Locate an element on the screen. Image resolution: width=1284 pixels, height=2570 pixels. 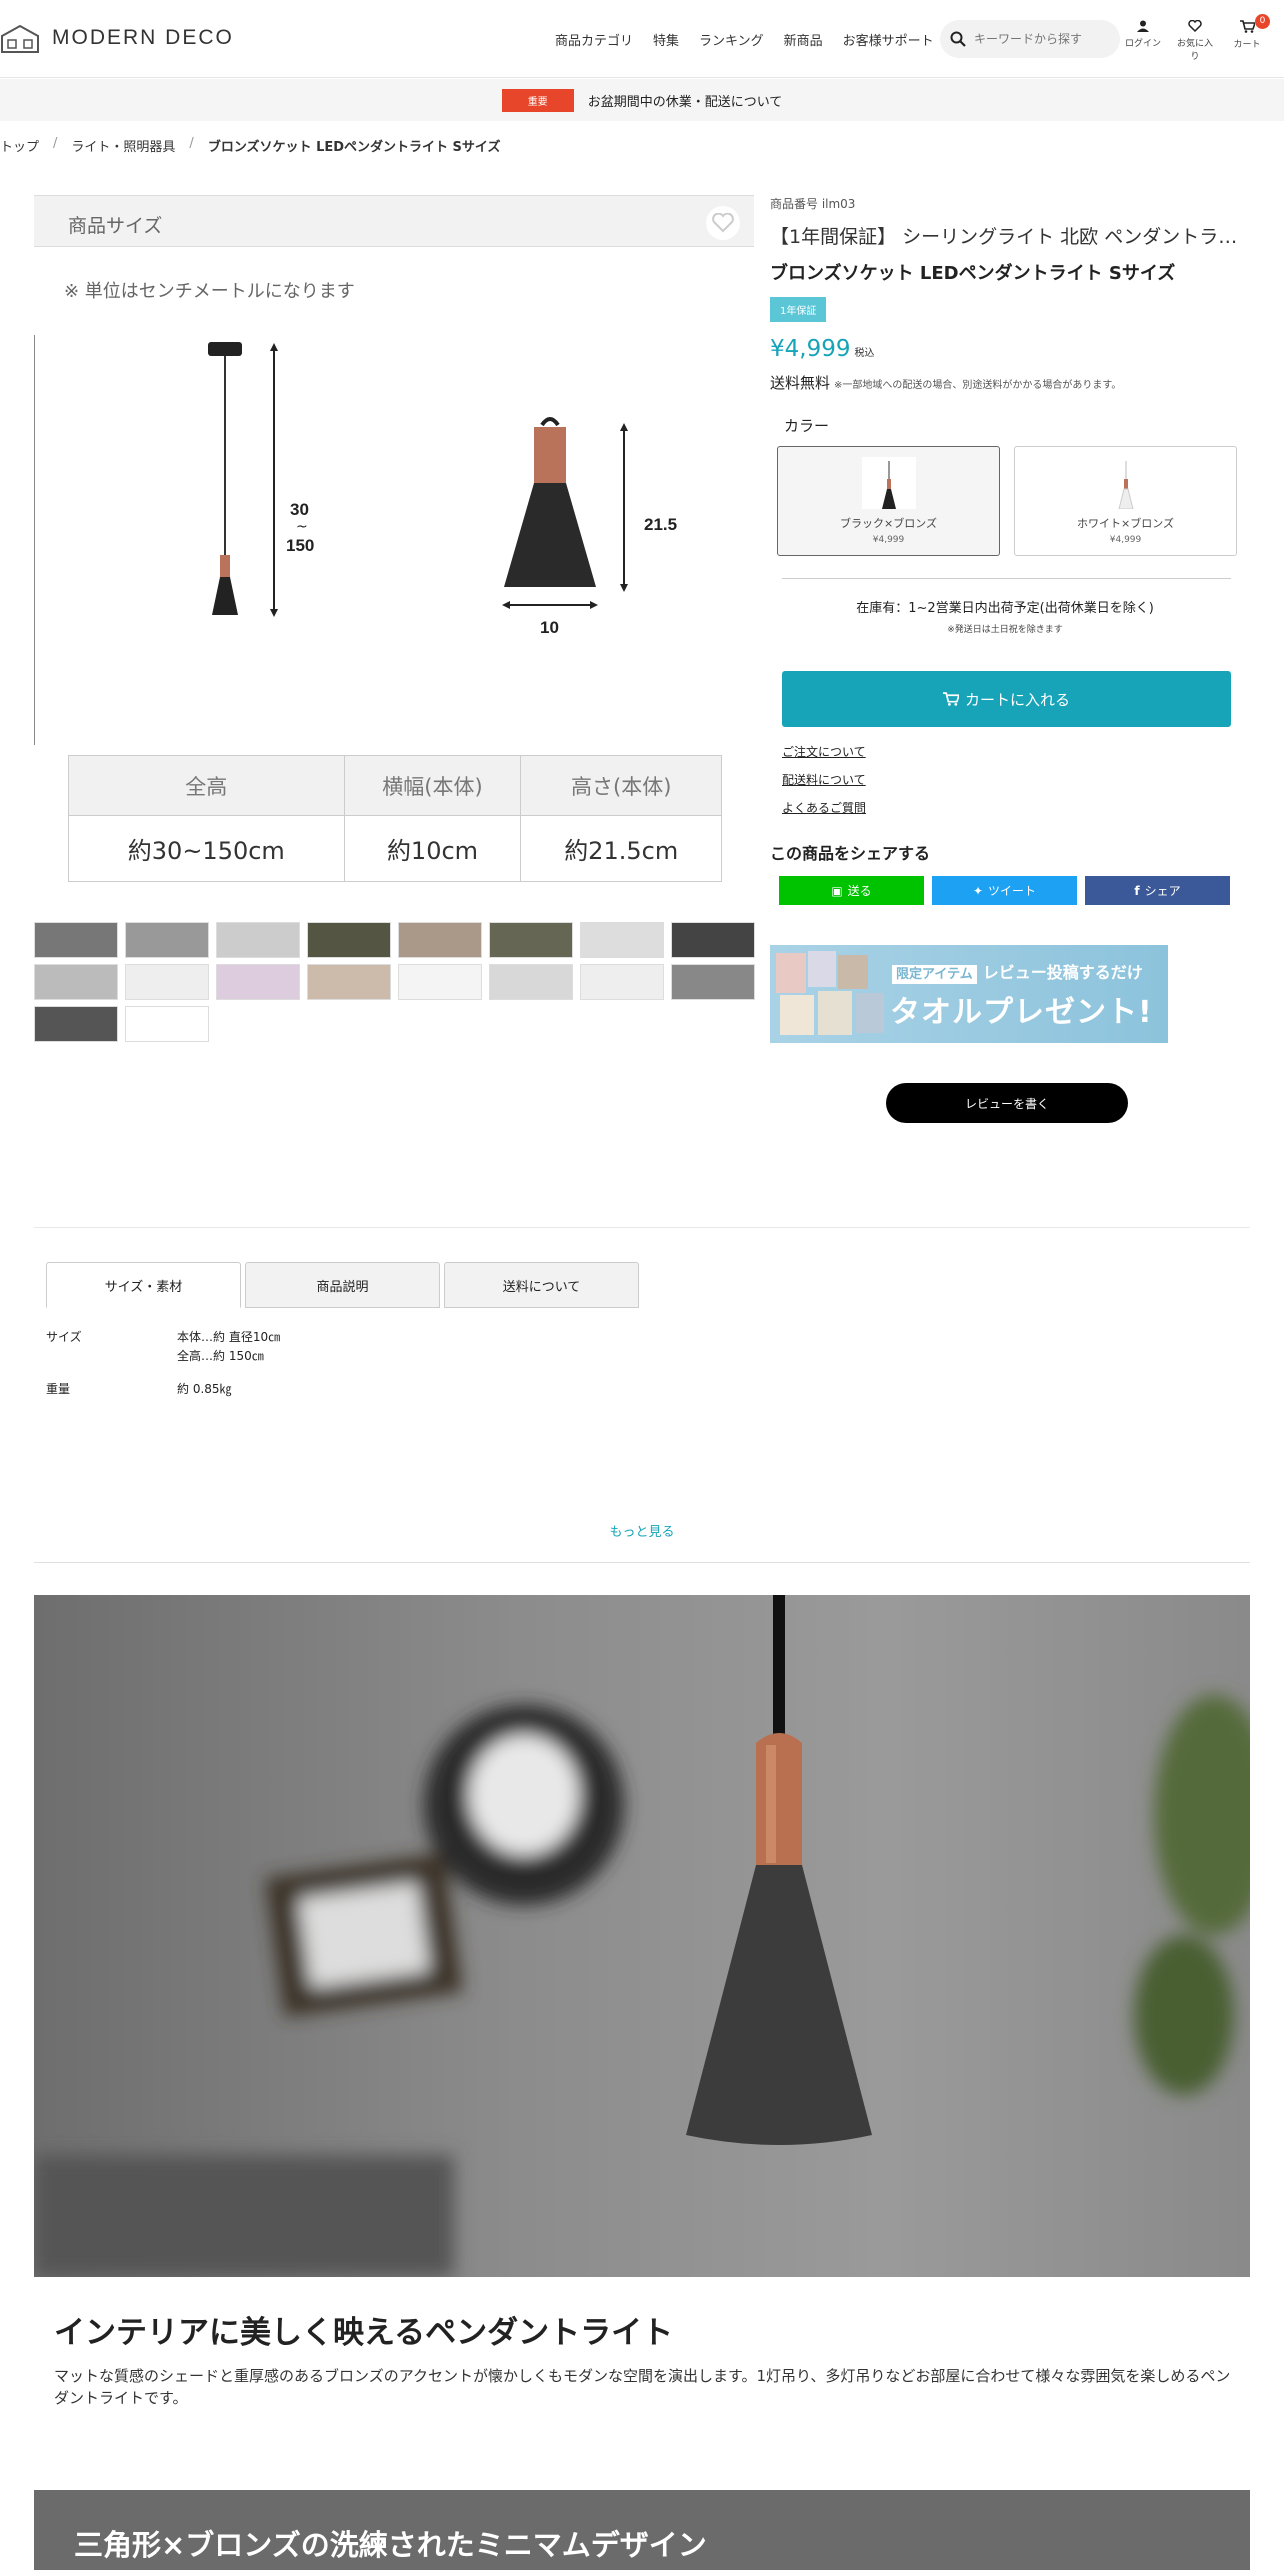
price-value: ¥4,999 is located at coordinates (810, 349).